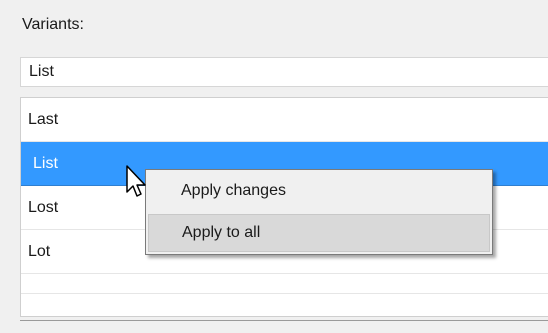  I want to click on list-item-last: Last, so click(284, 120).